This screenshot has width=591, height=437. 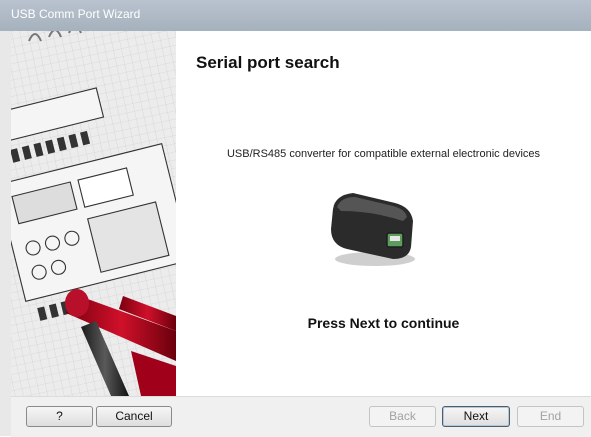 What do you see at coordinates (295, 15) in the screenshot?
I see `title-bar: USB Comm Port Wizard` at bounding box center [295, 15].